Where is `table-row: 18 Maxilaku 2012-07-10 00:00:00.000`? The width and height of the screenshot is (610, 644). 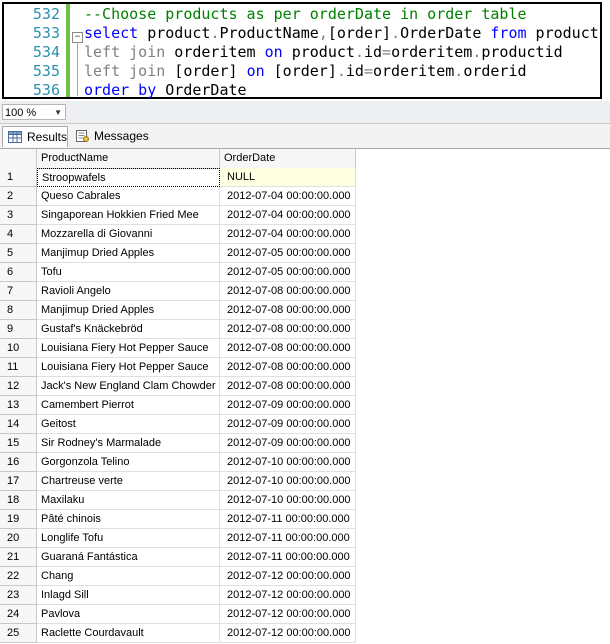 table-row: 18 Maxilaku 2012-07-10 00:00:00.000 is located at coordinates (178, 500).